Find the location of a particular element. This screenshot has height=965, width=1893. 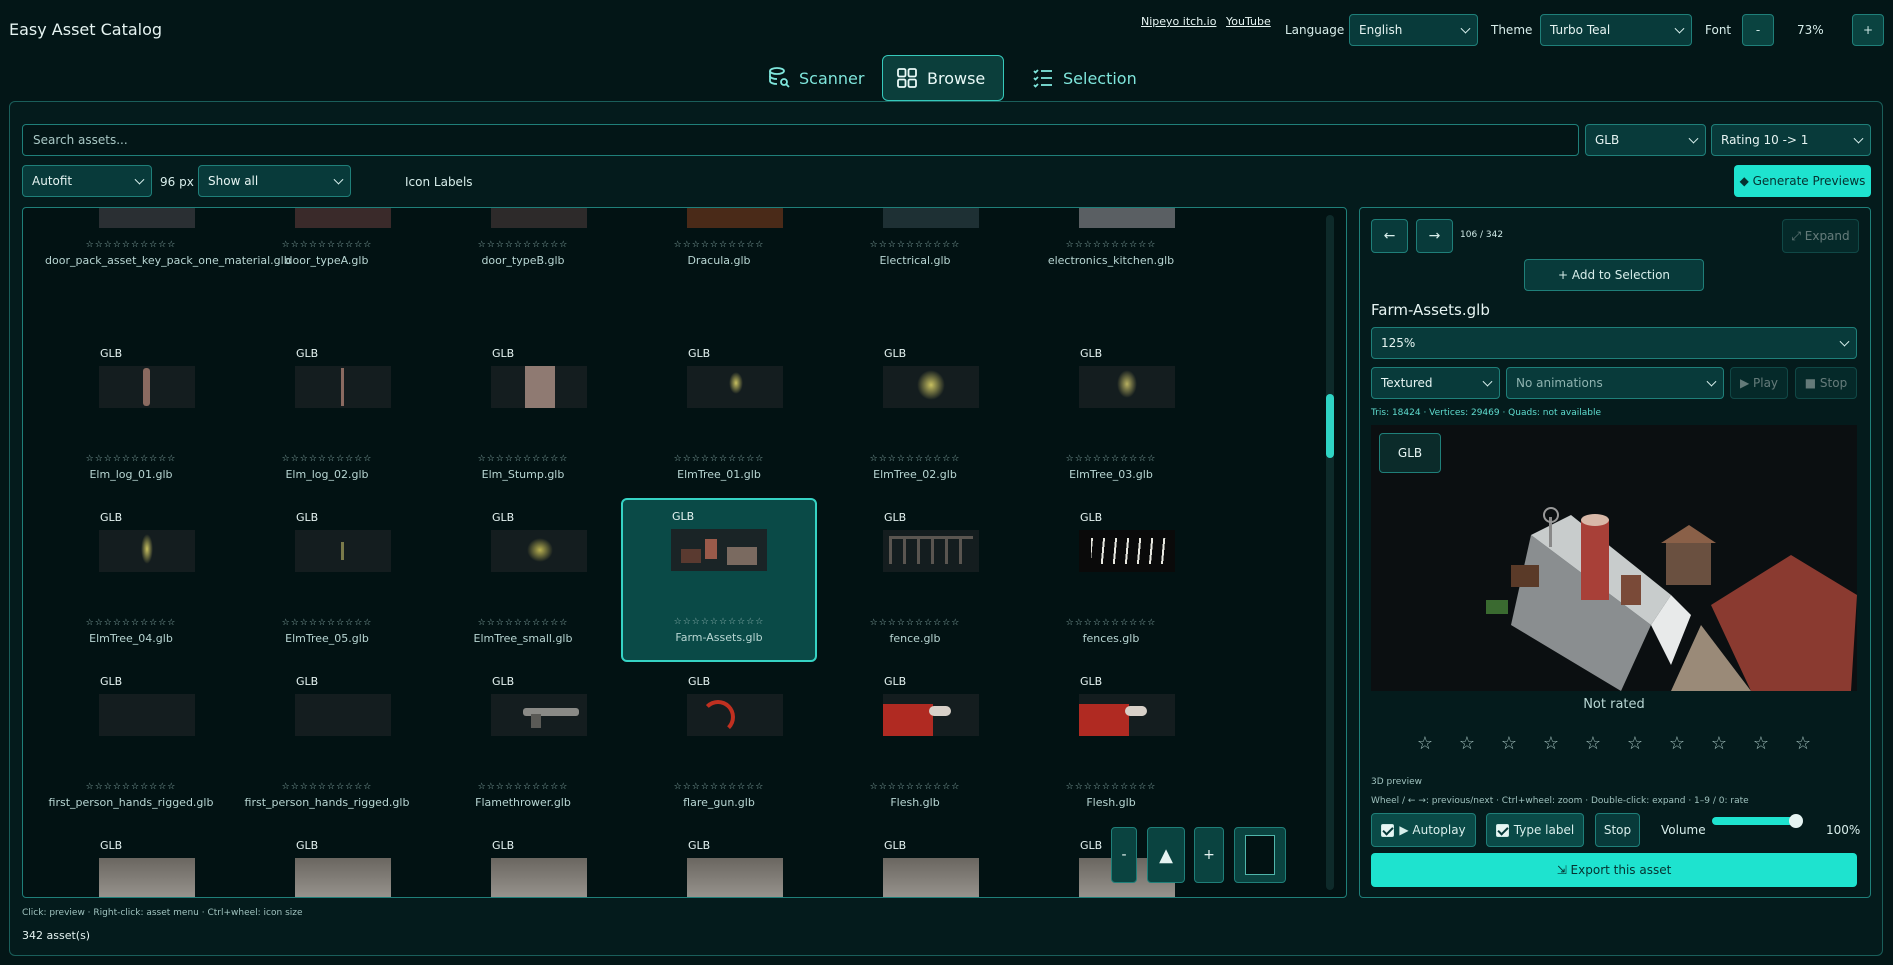

asset-tile: GLB ☆☆☆☆☆☆☆☆☆☆ fence.glb is located at coordinates (915, 580).